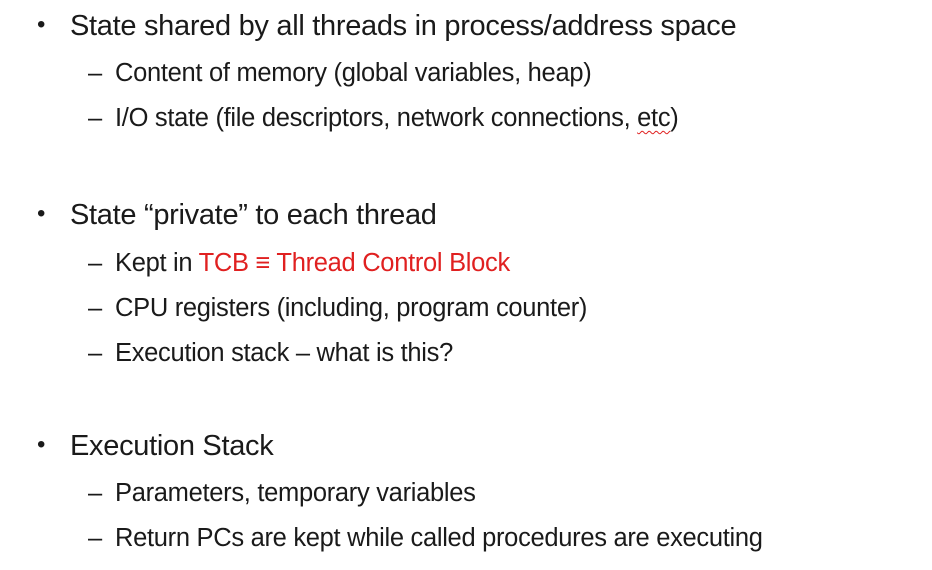 The width and height of the screenshot is (932, 570). I want to click on spellcheck-flagged-word: etc, so click(654, 118).